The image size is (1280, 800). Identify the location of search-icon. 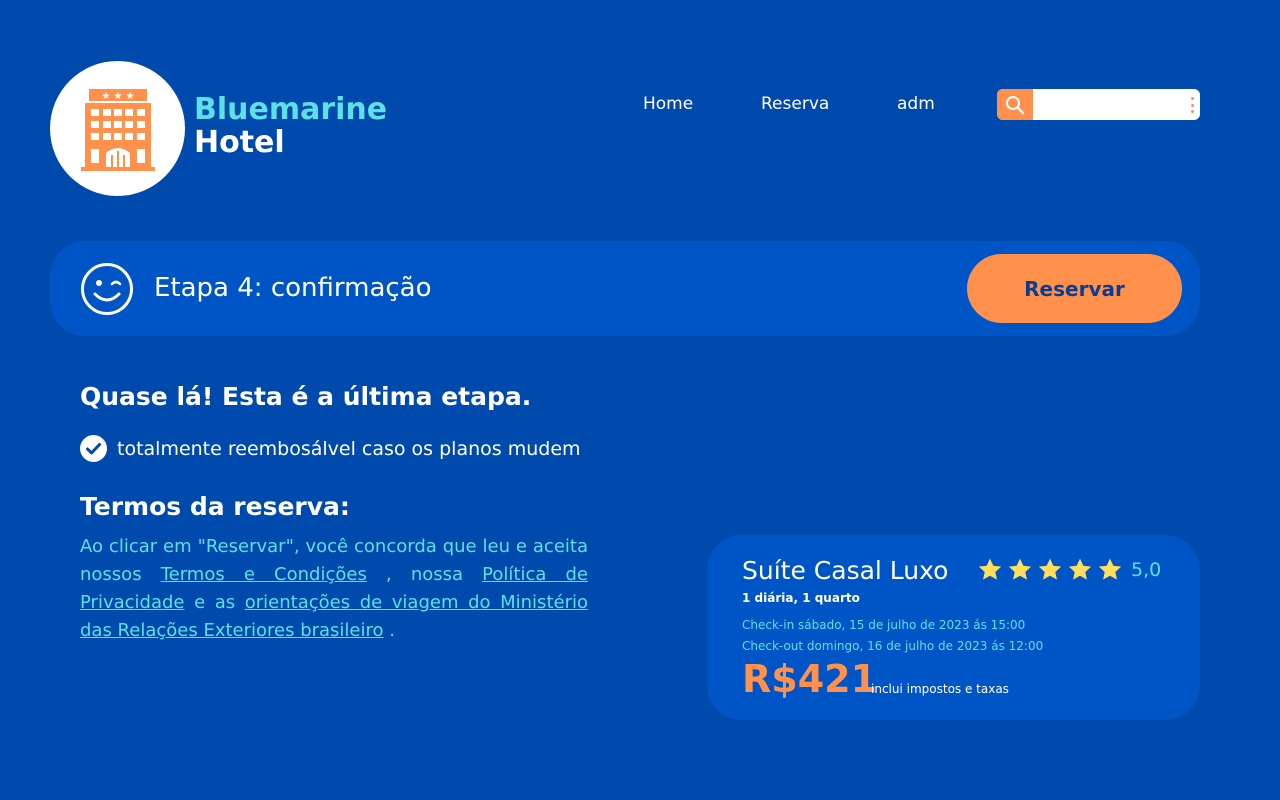
(1015, 104).